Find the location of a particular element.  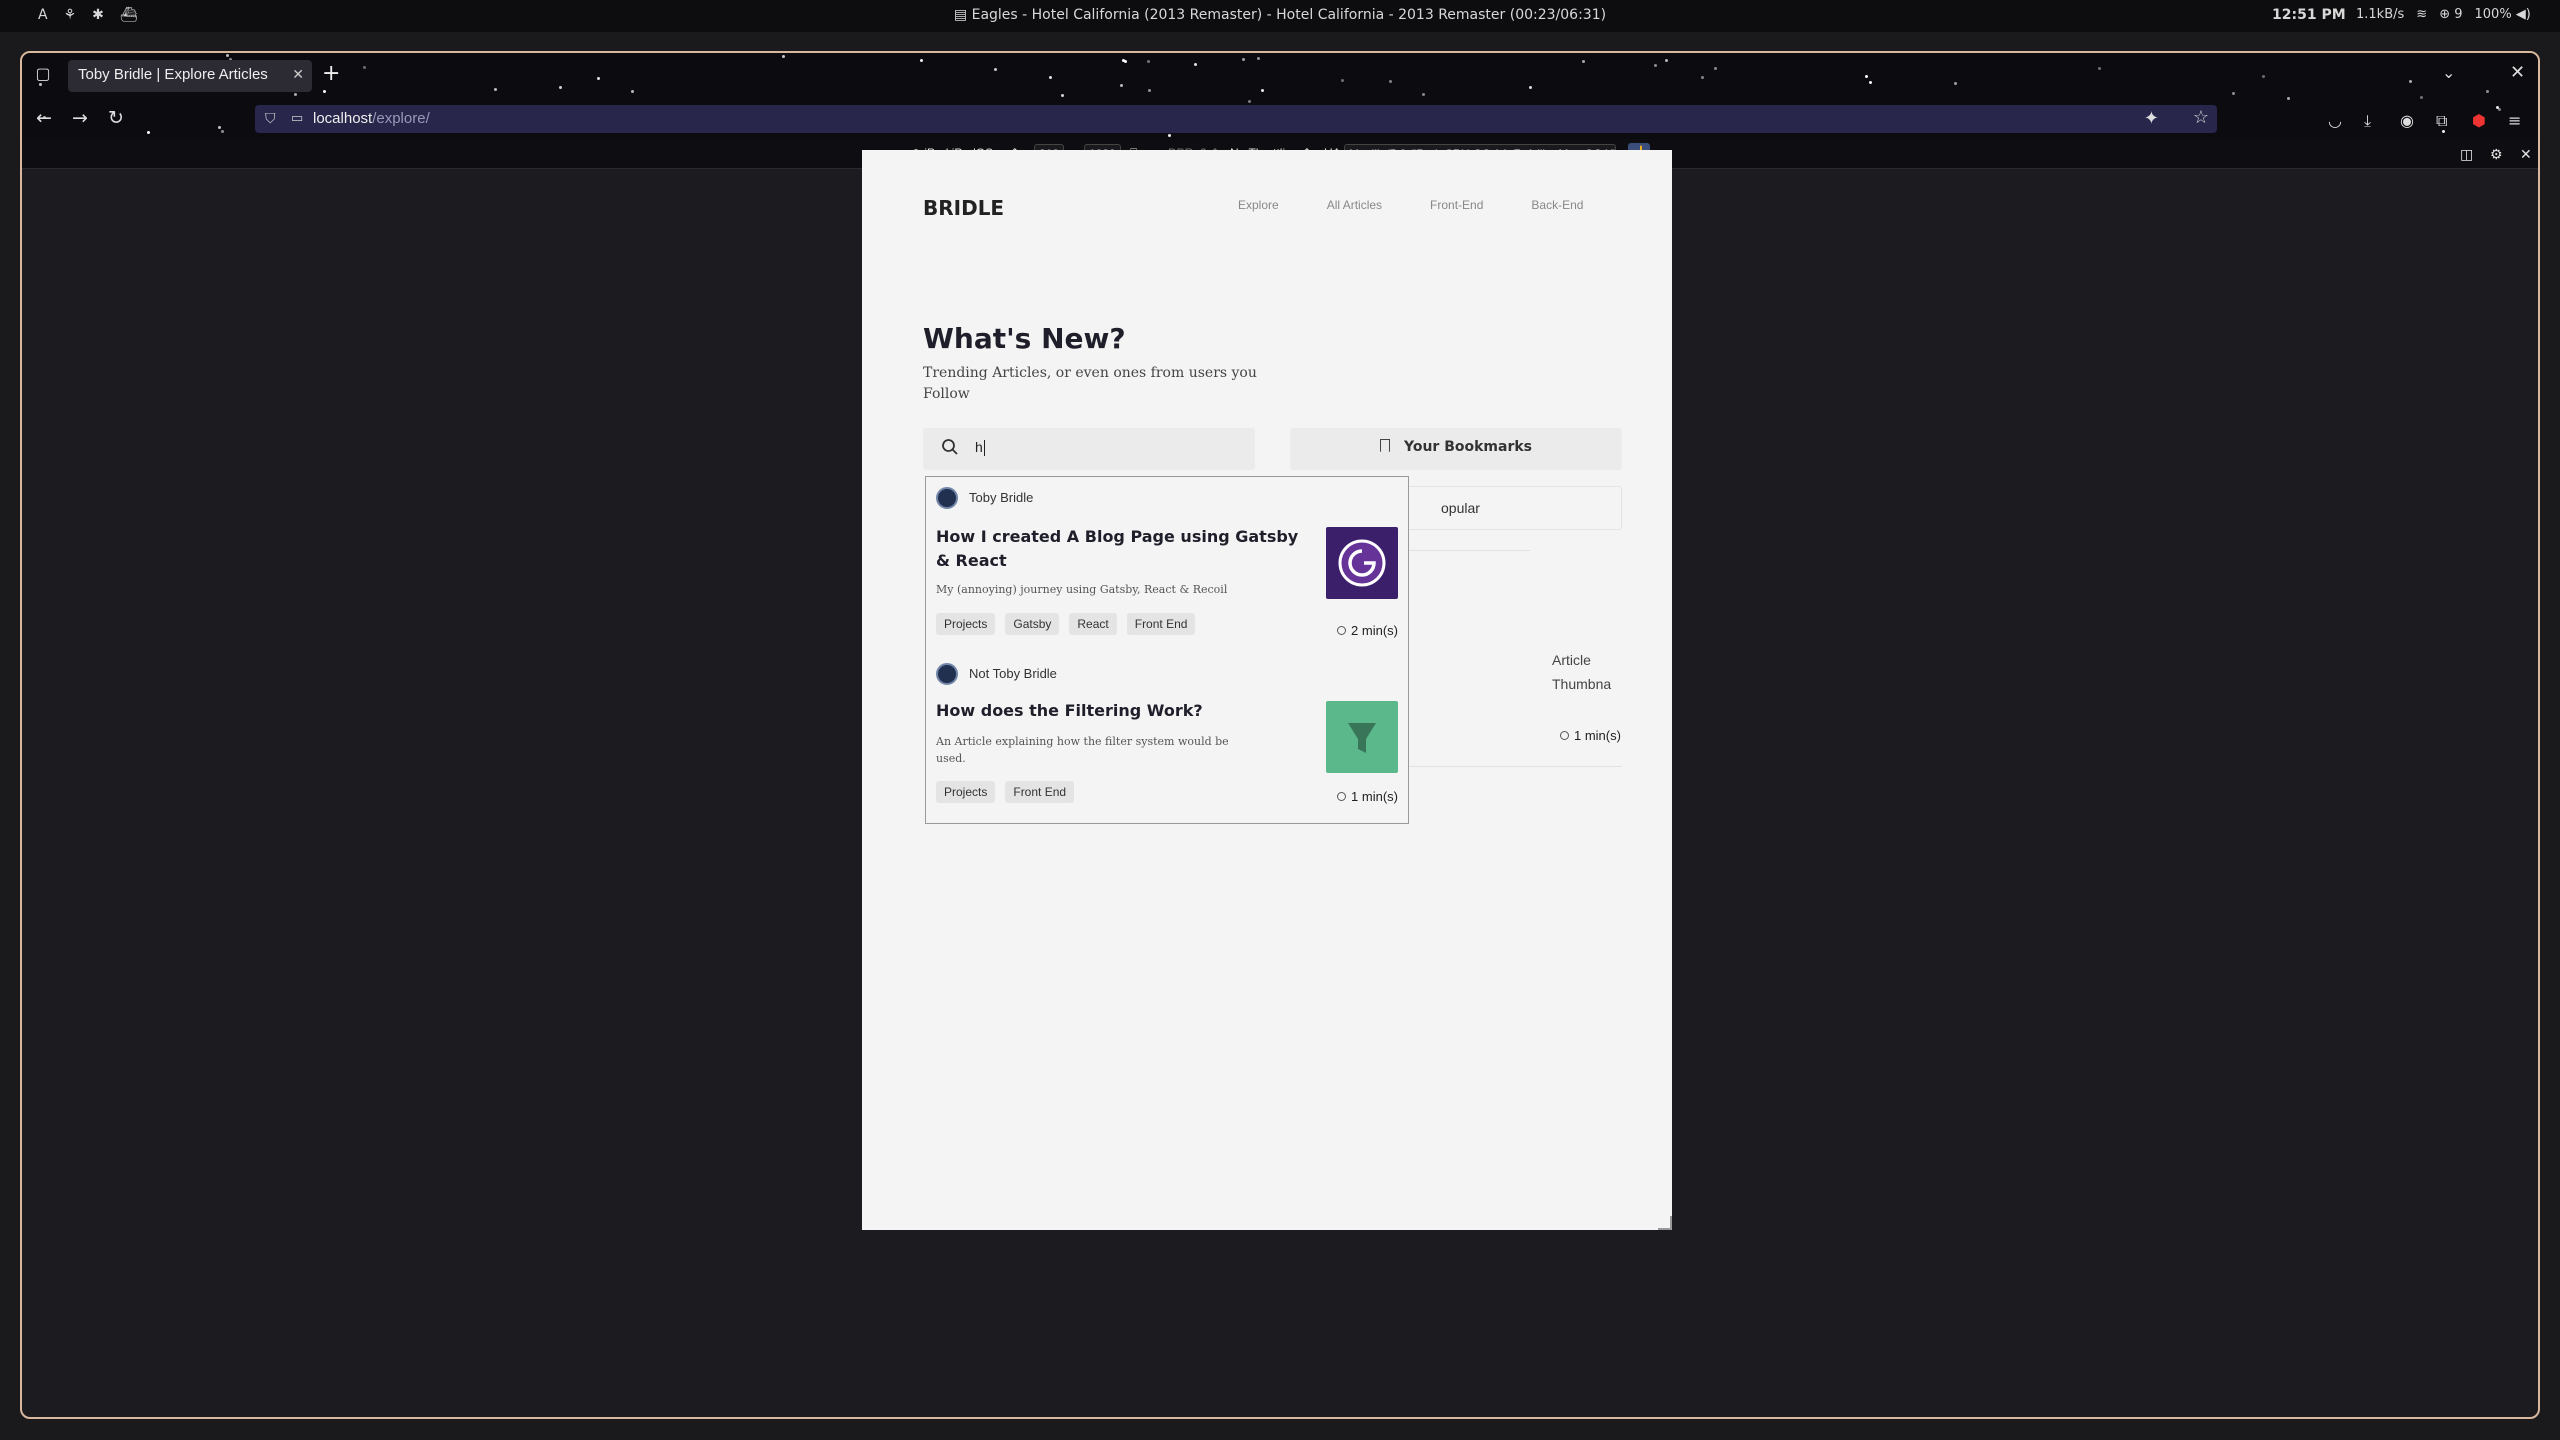

volume-text: 100% is located at coordinates (2493, 14).